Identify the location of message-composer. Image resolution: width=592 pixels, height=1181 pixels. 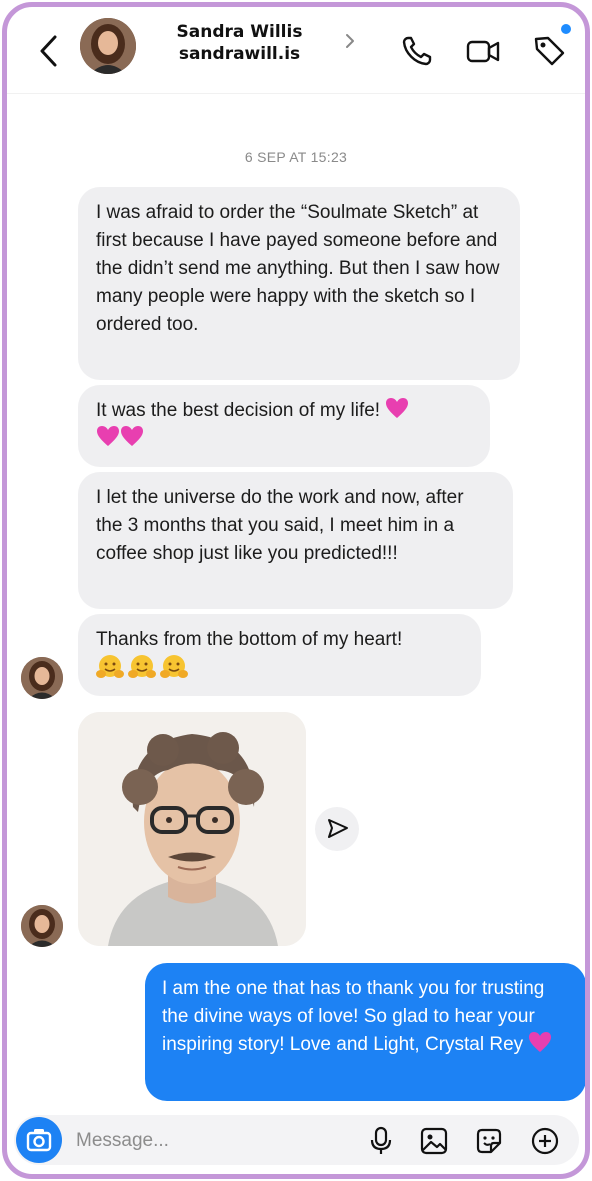
(296, 1140).